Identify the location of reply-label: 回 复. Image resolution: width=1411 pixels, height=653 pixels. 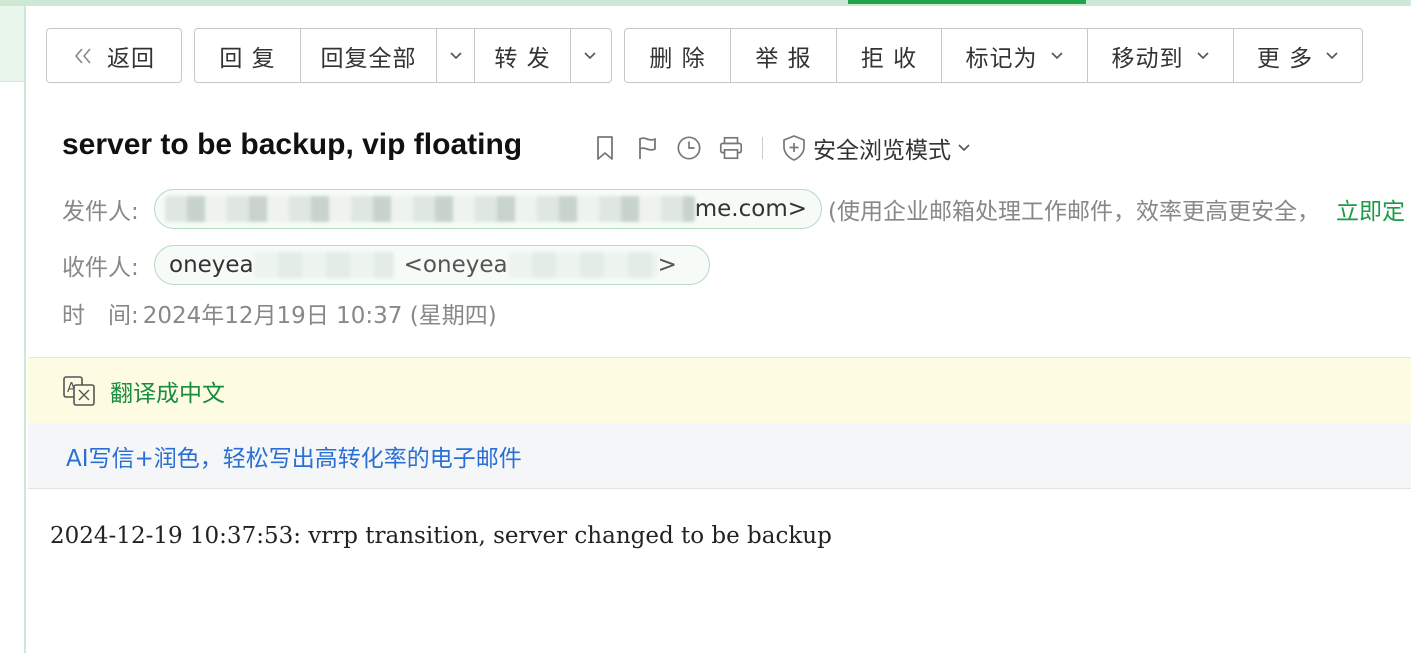
(247, 58).